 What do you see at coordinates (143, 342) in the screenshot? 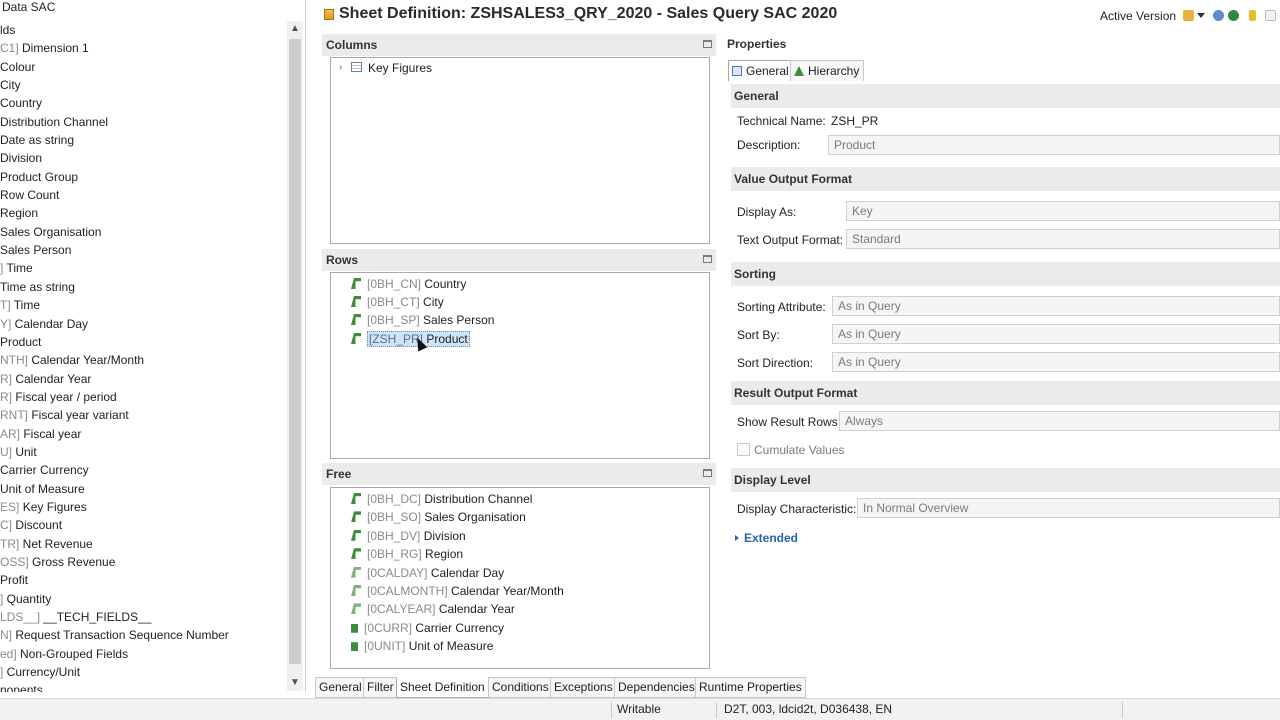
I see `tree-item: Product` at bounding box center [143, 342].